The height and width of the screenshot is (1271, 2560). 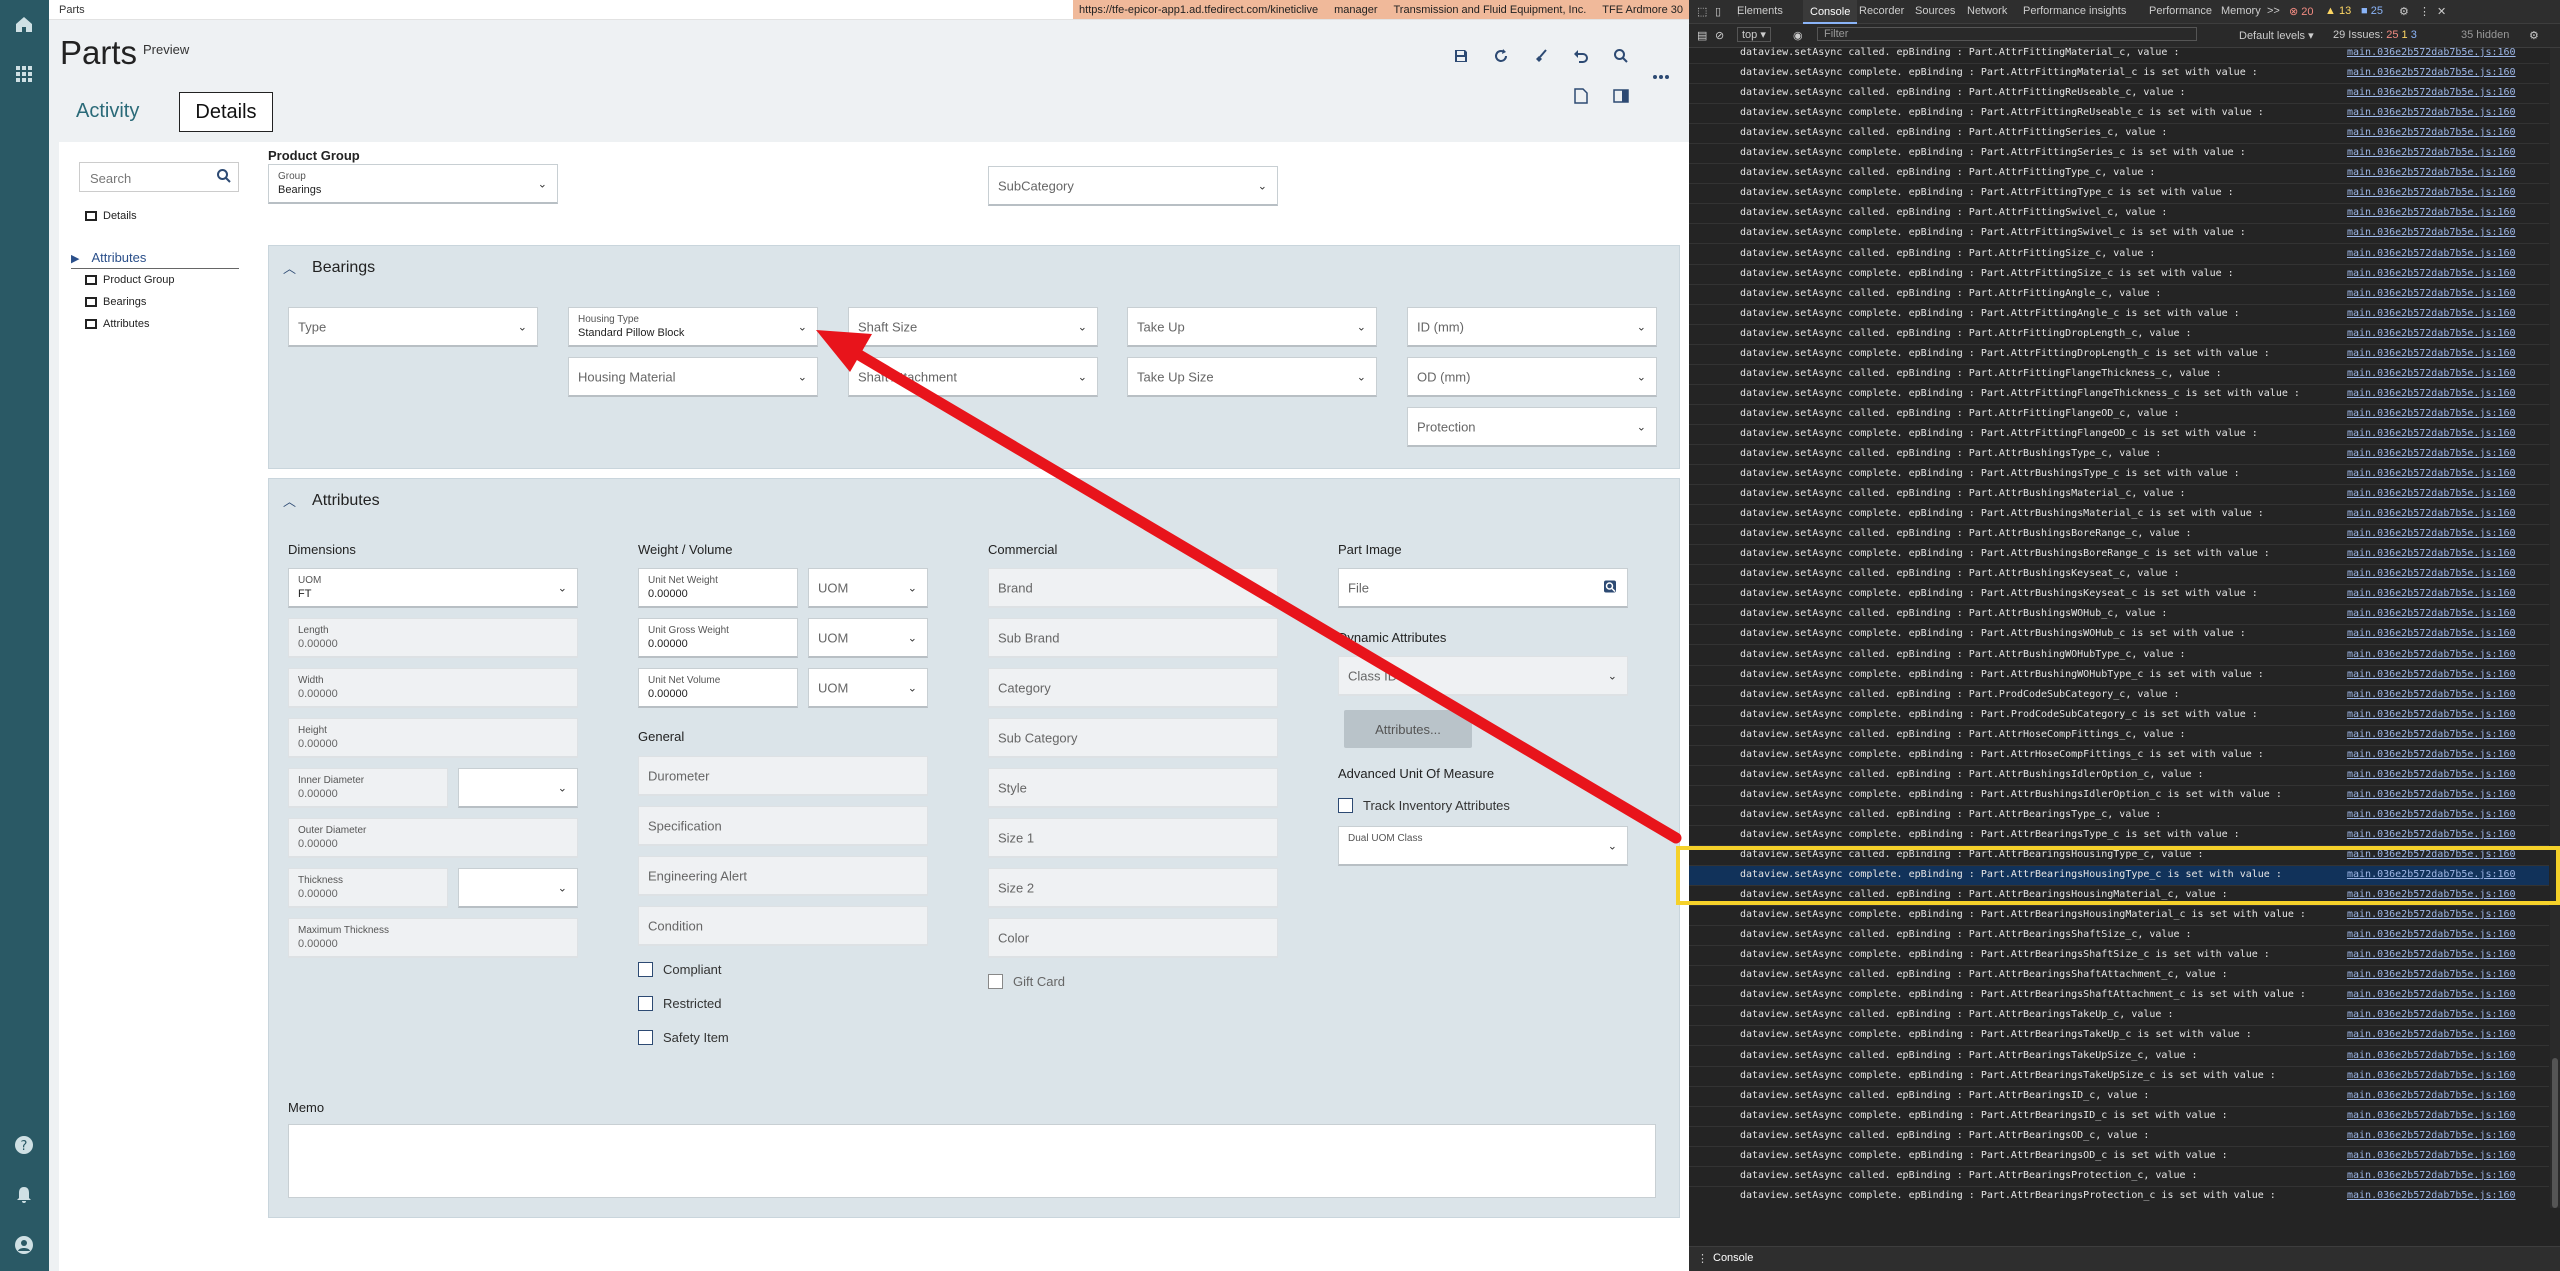 I want to click on user-profile-icon, so click(x=24, y=1245).